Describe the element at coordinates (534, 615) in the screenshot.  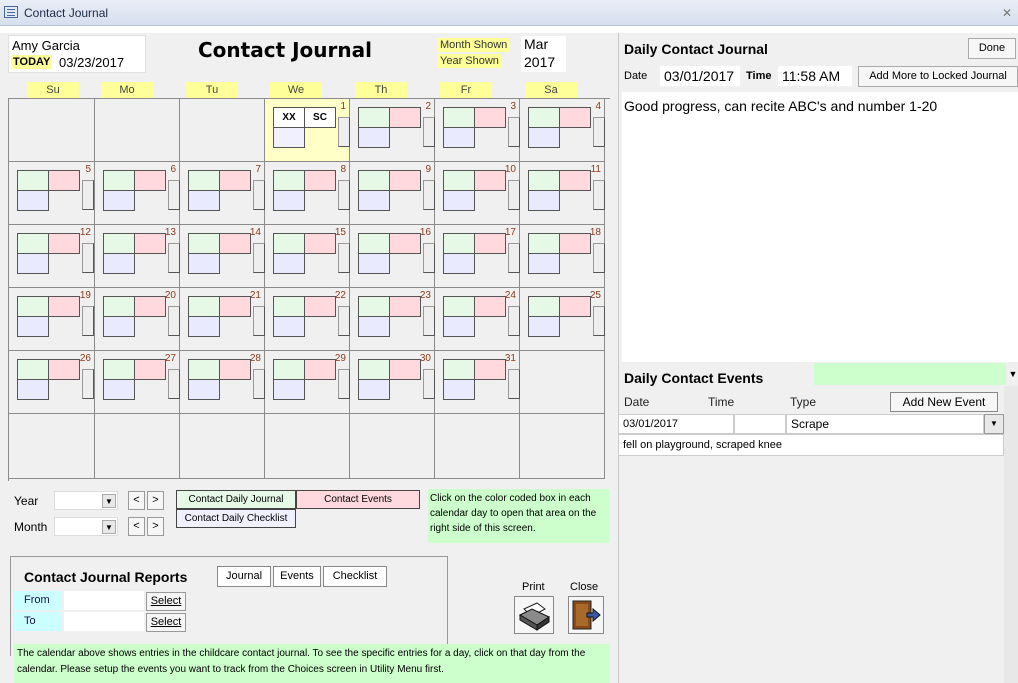
I see `print-button` at that location.